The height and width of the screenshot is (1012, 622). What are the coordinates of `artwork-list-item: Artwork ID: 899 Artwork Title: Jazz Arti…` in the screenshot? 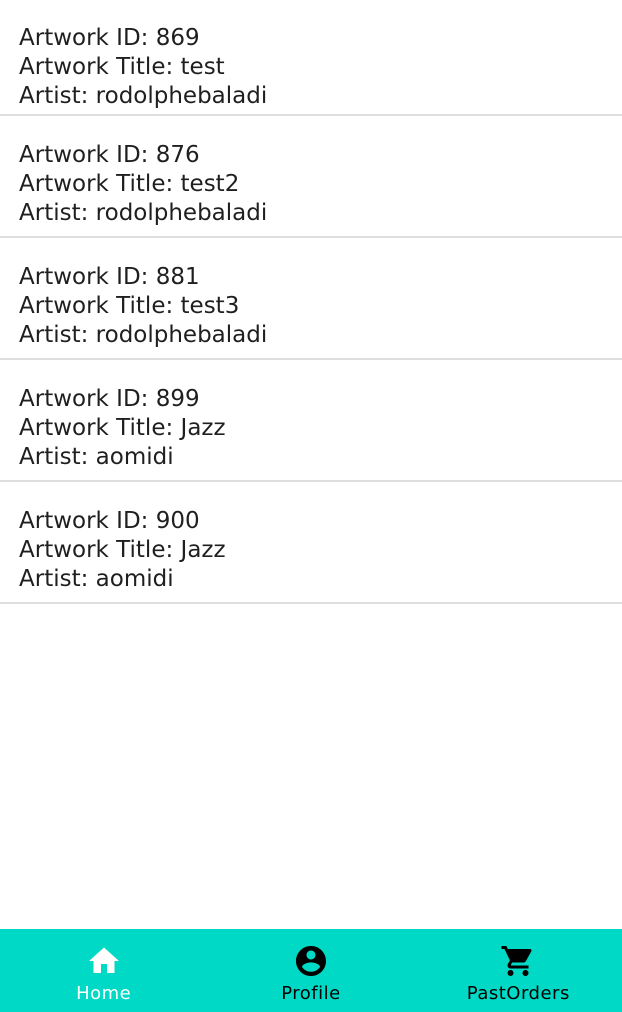 It's located at (311, 421).